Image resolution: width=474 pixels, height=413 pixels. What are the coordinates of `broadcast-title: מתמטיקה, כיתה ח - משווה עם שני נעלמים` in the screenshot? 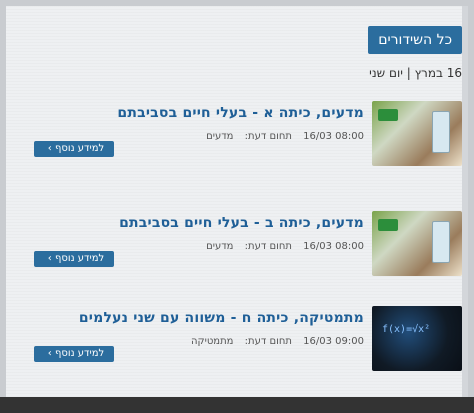 It's located at (221, 318).